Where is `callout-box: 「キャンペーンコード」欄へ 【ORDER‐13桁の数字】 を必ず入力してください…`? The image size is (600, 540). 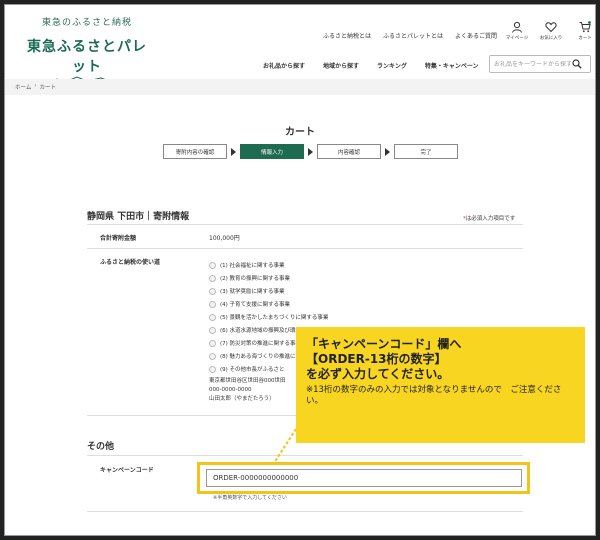 callout-box: 「キャンペーンコード」欄へ 【ORDER‐13桁の数字】 を必ず入力してください… is located at coordinates (440, 385).